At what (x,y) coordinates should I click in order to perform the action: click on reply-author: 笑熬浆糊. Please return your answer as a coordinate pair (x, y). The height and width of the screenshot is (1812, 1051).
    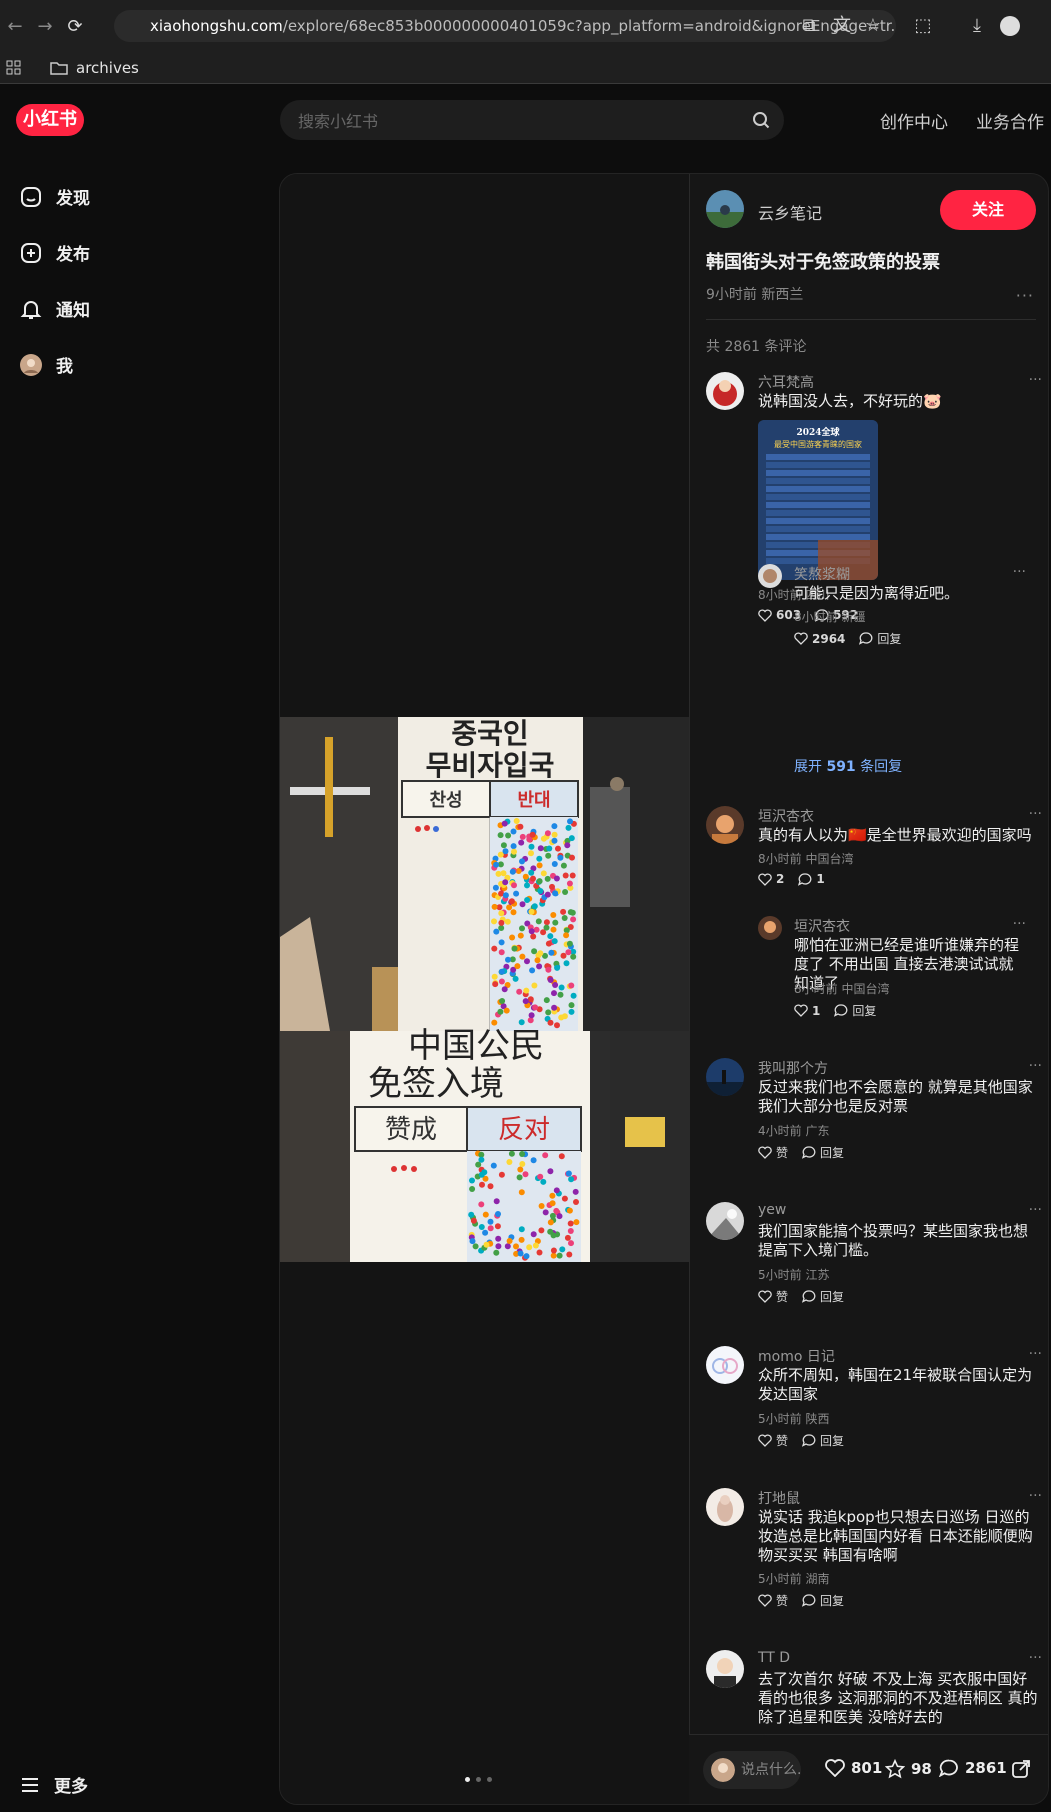
    Looking at the image, I should click on (822, 574).